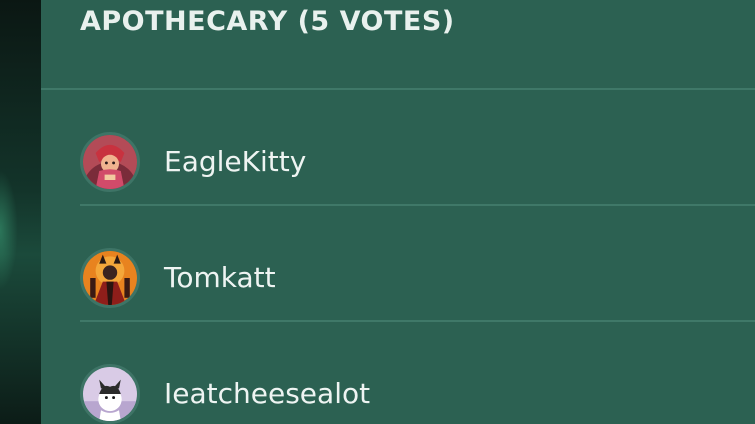 This screenshot has width=755, height=424. I want to click on eaglekitty-avatar-icon, so click(110, 162).